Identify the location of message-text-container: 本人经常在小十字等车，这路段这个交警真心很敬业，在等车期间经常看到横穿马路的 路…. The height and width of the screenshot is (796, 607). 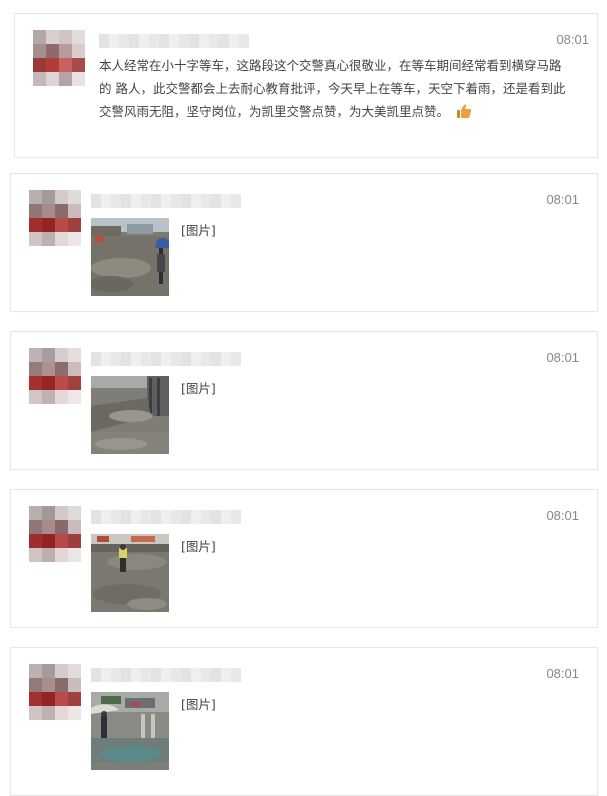
(334, 88).